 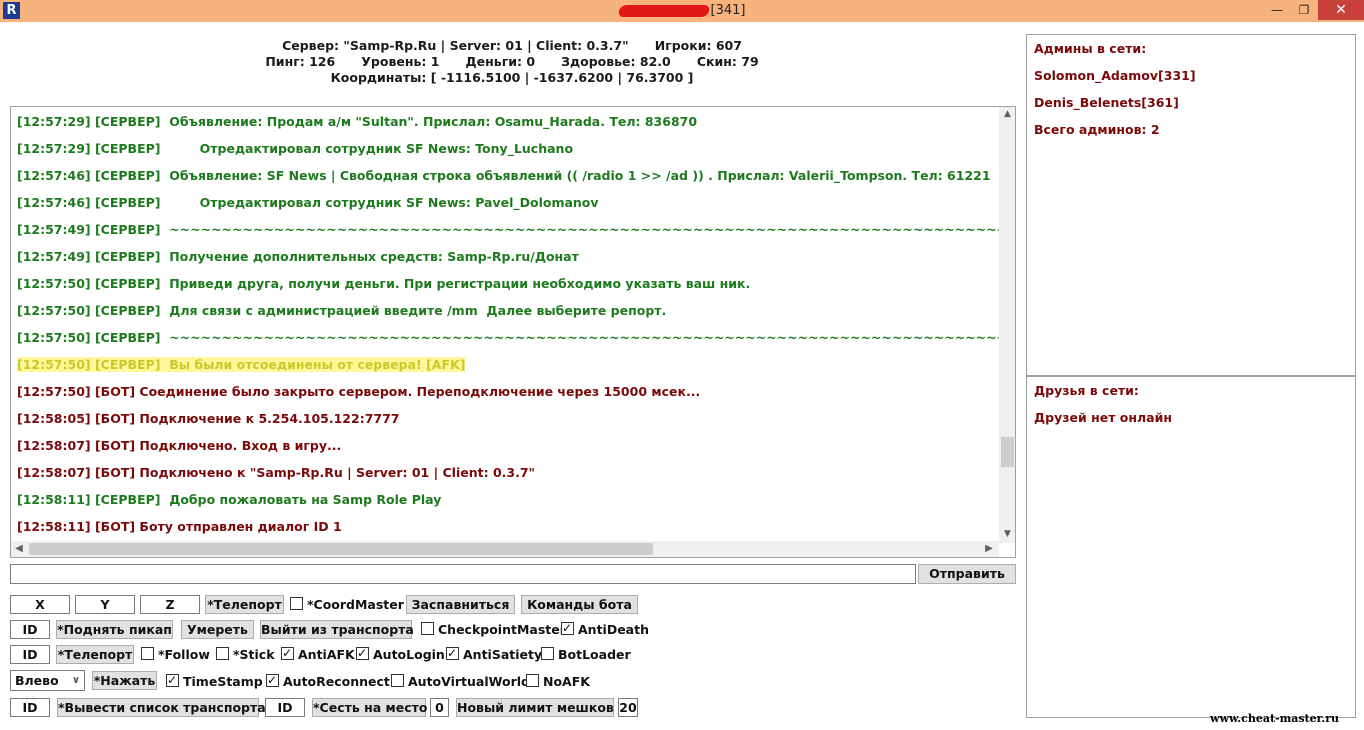 What do you see at coordinates (460, 682) in the screenshot?
I see `autovirtualworld-checkbox: AutoVirtualWorld` at bounding box center [460, 682].